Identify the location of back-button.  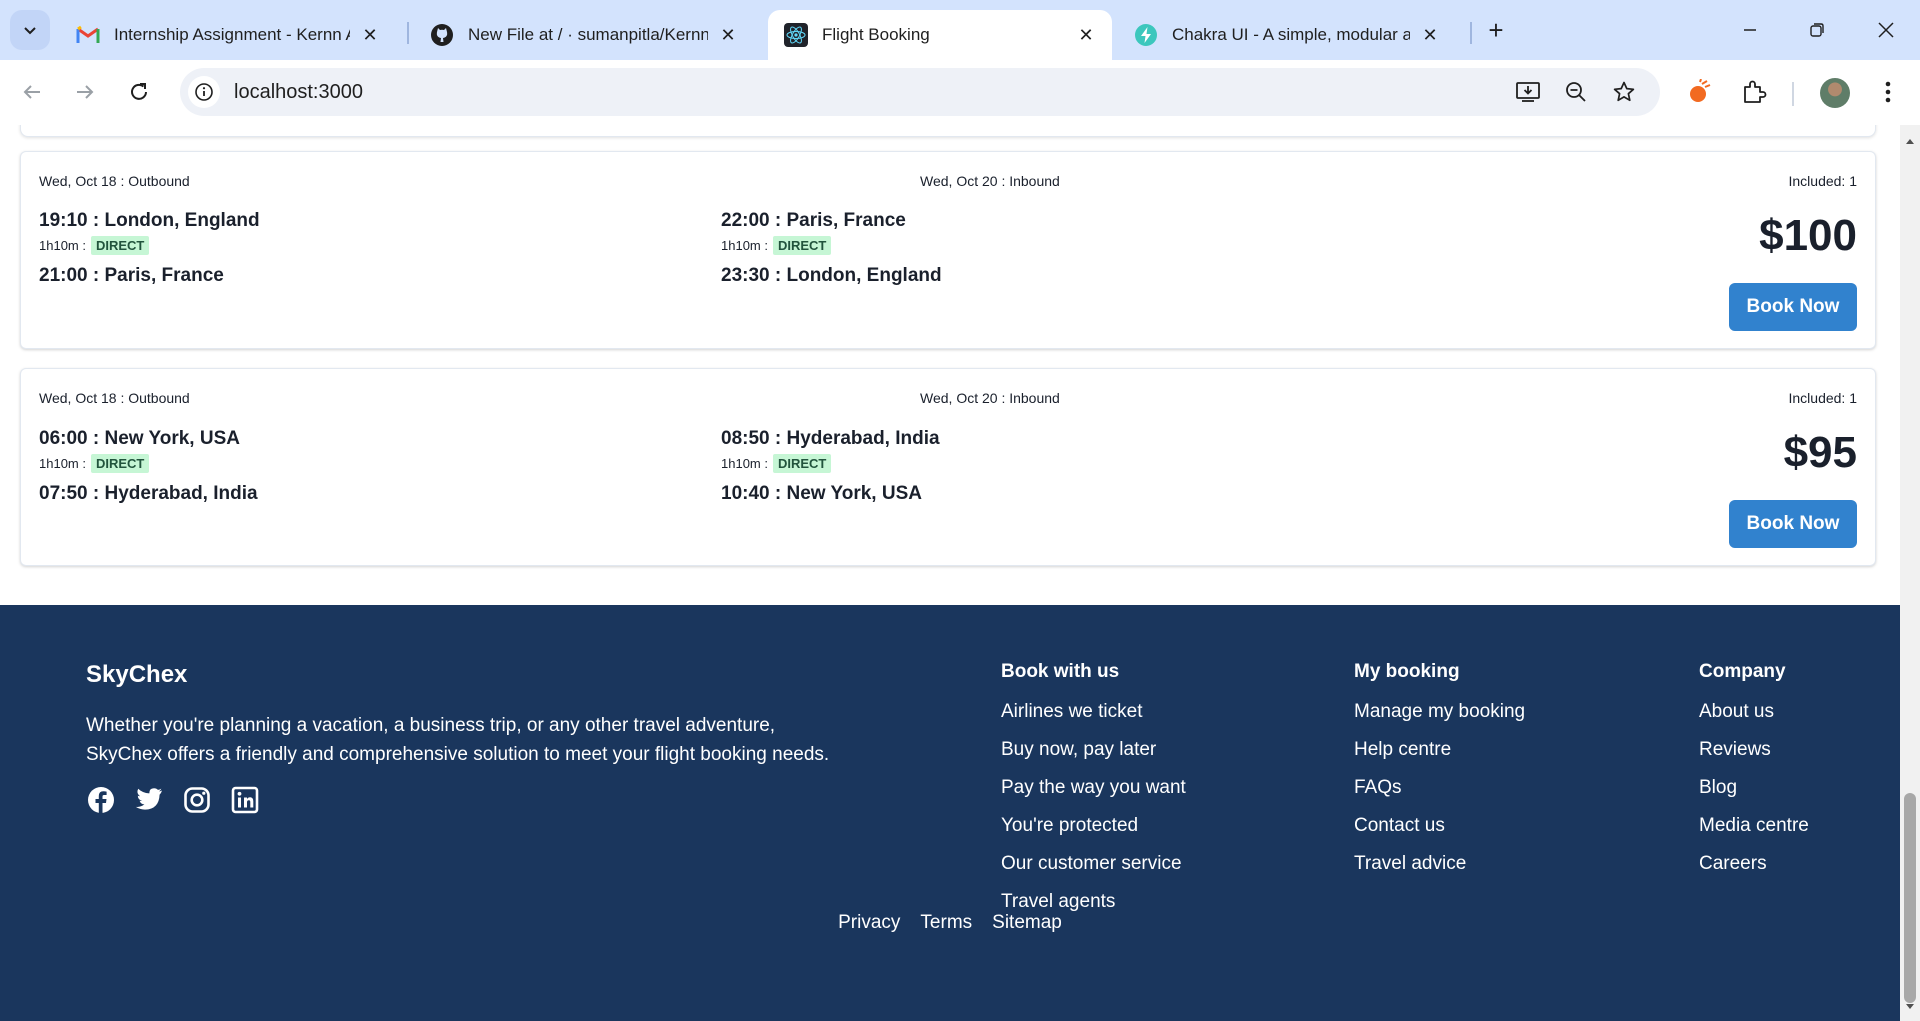
(32, 92).